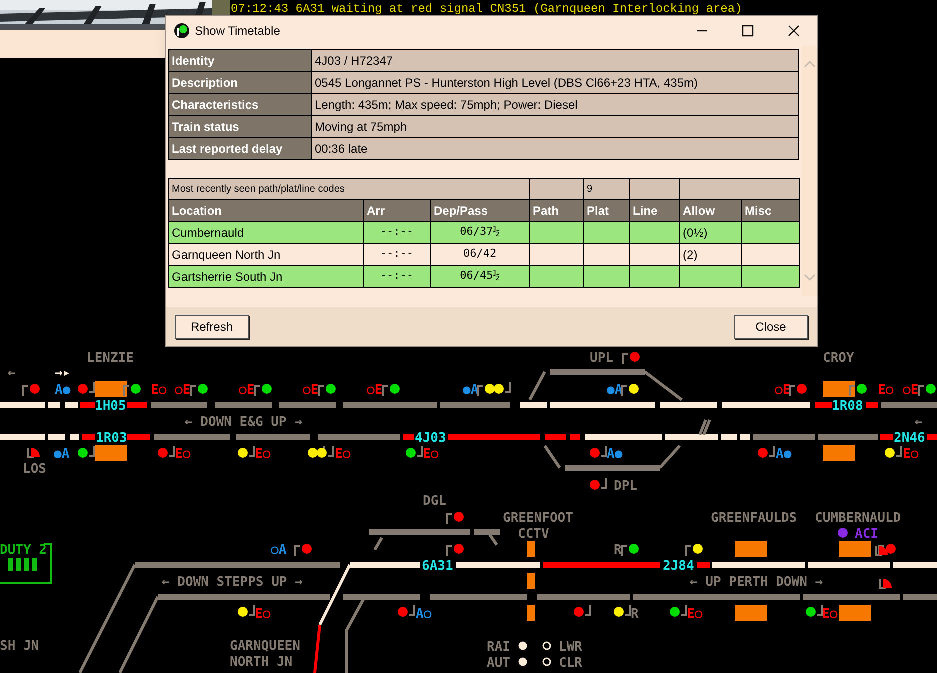 Image resolution: width=937 pixels, height=673 pixels. What do you see at coordinates (266, 255) in the screenshot?
I see `table-cell: Garnqueen North Jn` at bounding box center [266, 255].